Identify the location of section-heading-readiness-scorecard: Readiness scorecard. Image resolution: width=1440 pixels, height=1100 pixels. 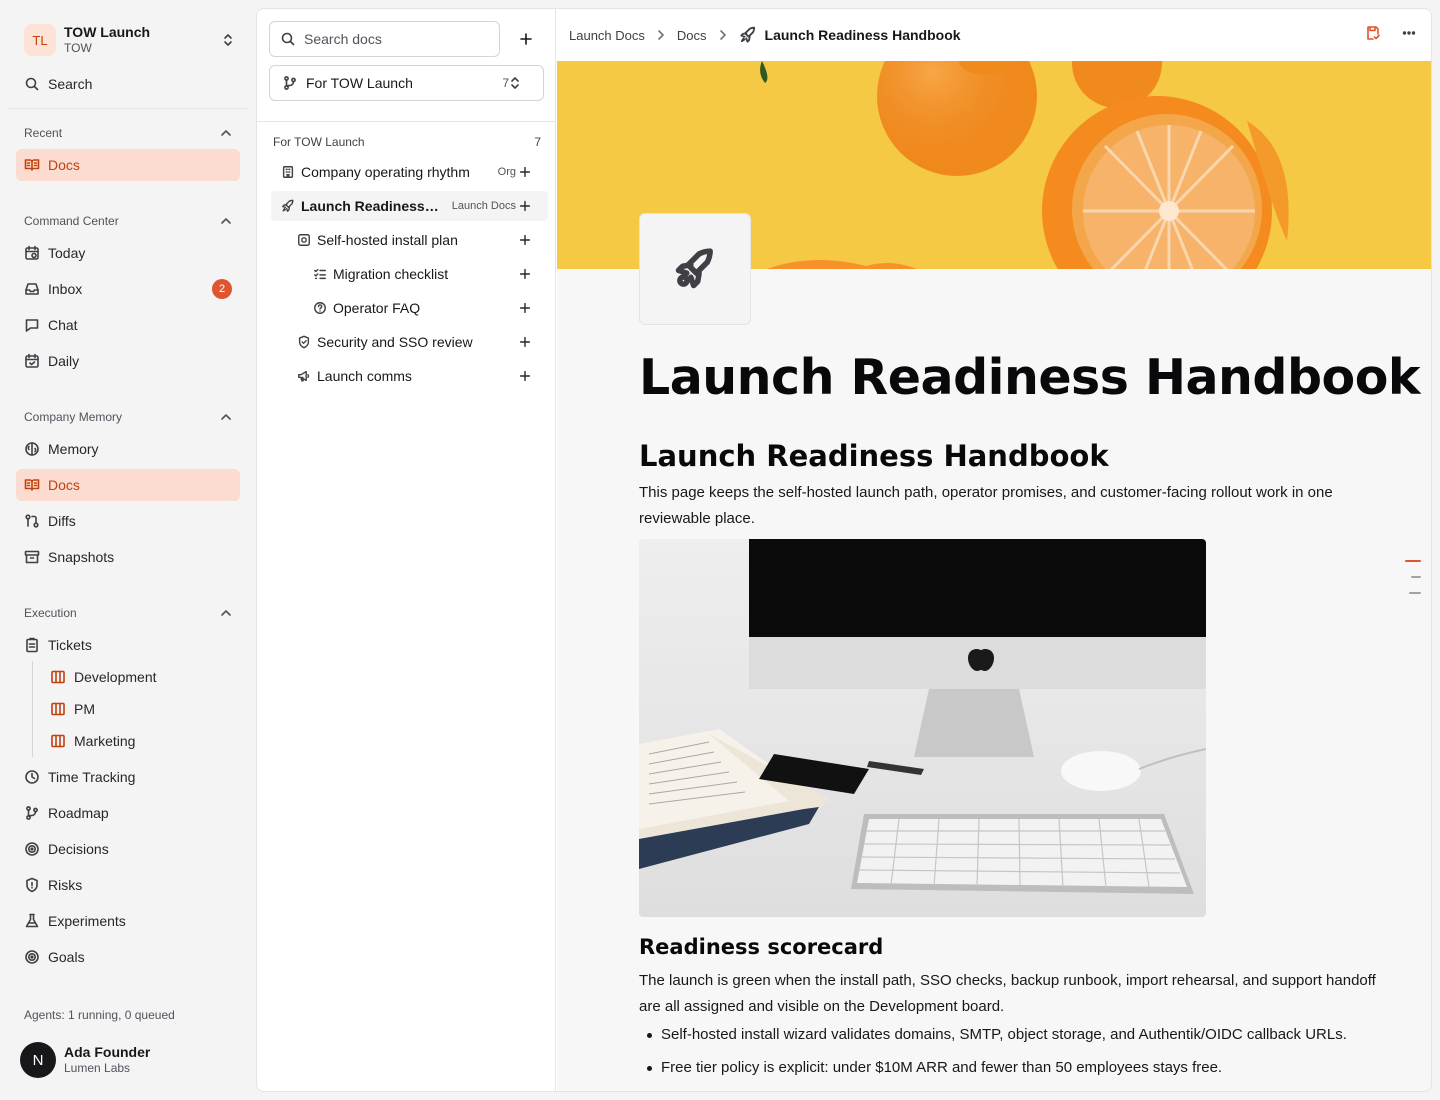
(761, 947).